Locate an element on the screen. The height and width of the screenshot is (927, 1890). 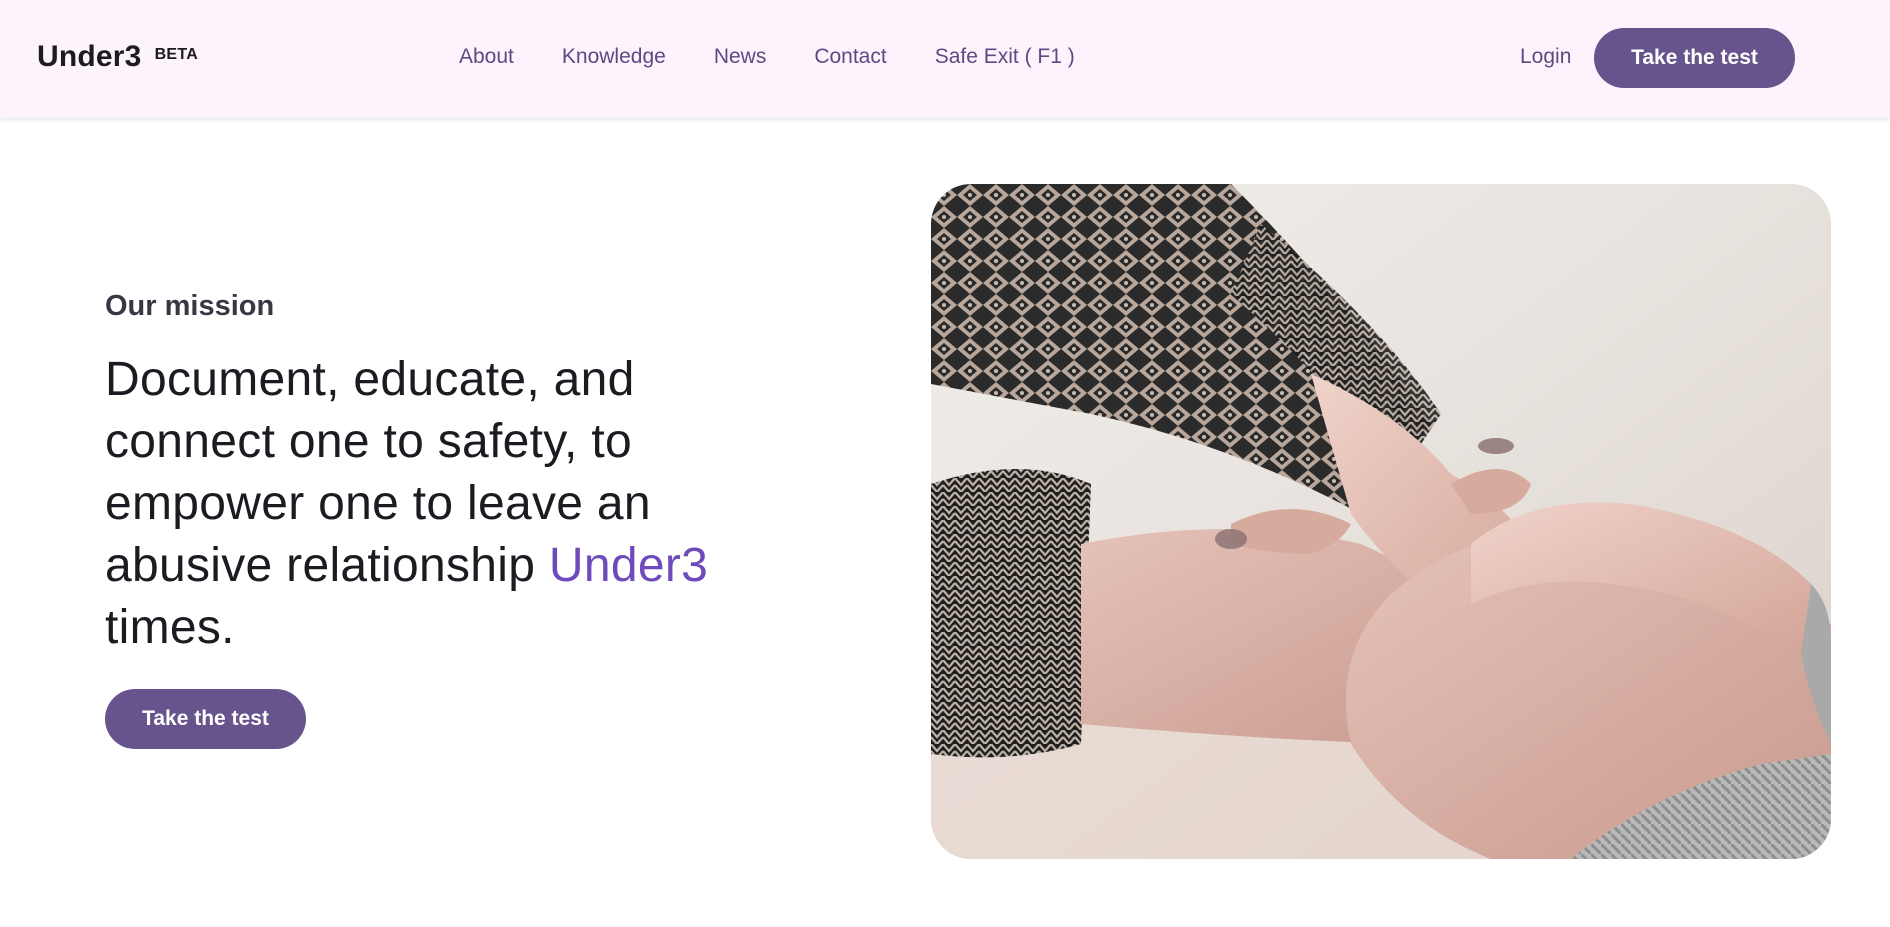
headline-accent: Under3 is located at coordinates (628, 565).